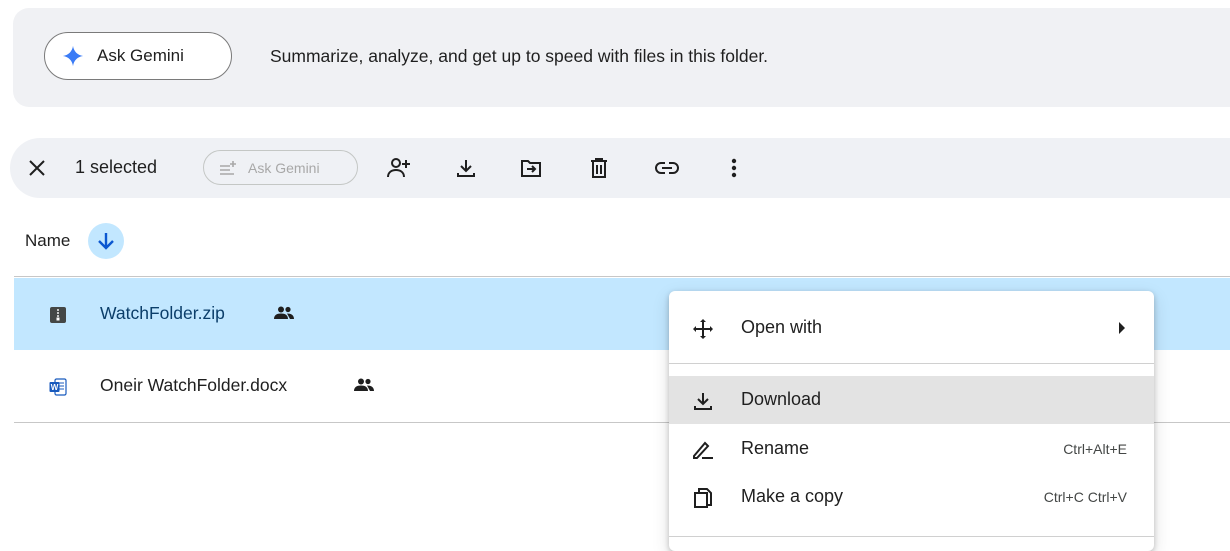 This screenshot has width=1230, height=551. I want to click on file-name: Oneir WatchFolder.docx, so click(193, 385).